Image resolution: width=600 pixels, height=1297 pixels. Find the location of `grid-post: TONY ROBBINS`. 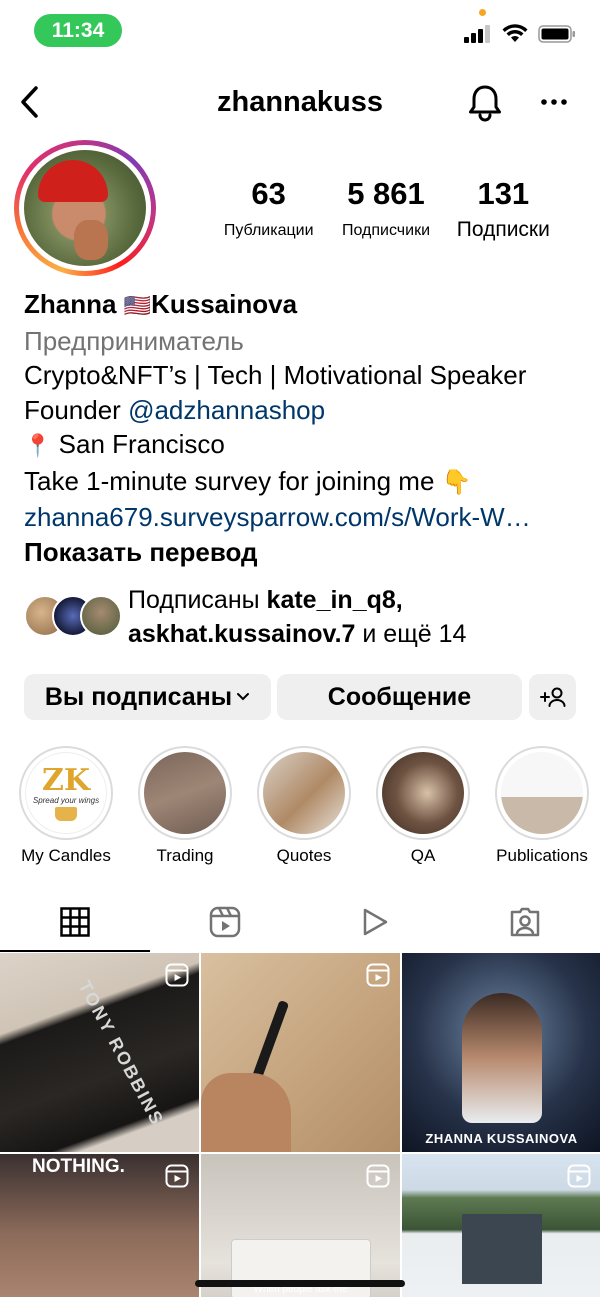

grid-post: TONY ROBBINS is located at coordinates (99, 1052).